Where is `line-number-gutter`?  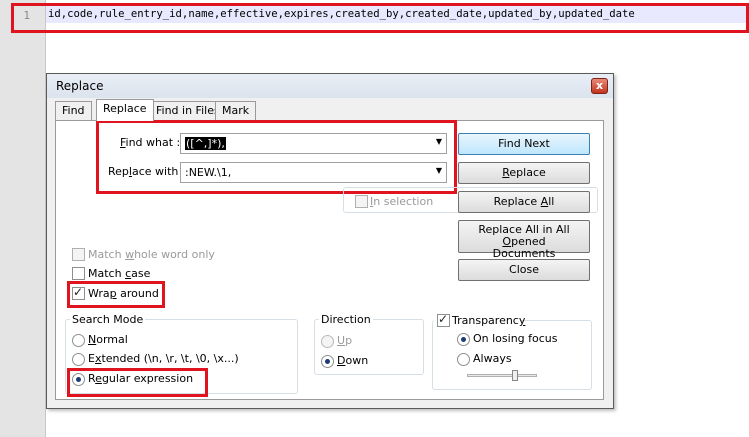 line-number-gutter is located at coordinates (23, 218).